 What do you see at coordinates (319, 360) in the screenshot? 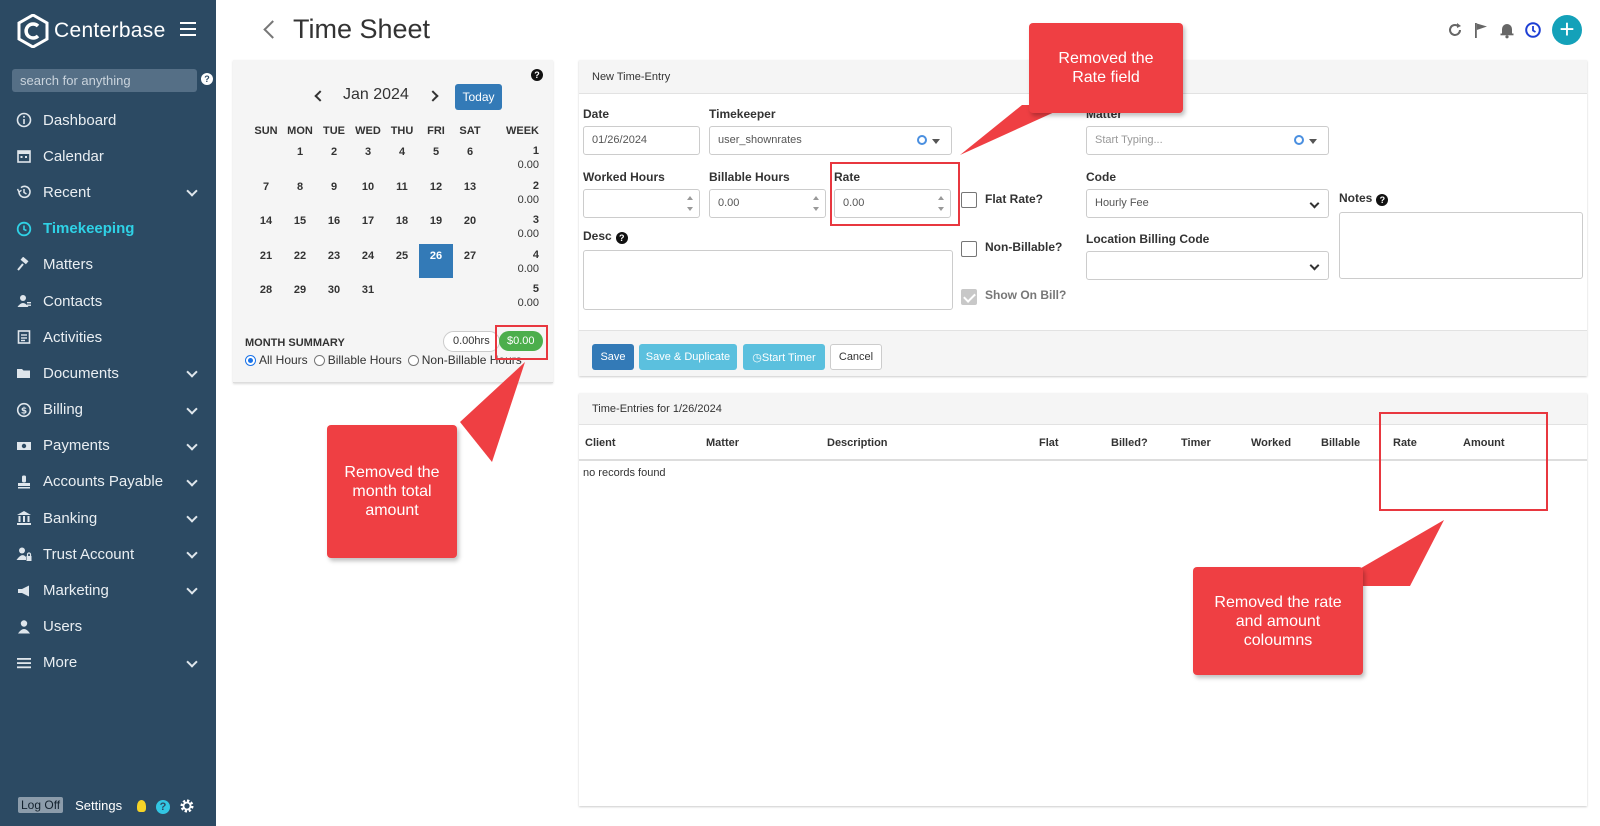
I see `radio-billable-hours` at bounding box center [319, 360].